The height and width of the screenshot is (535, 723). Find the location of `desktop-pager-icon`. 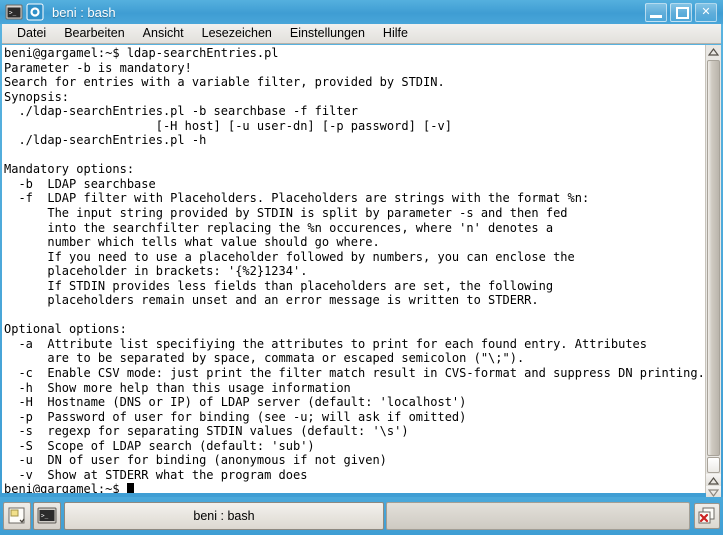

desktop-pager-icon is located at coordinates (17, 516).